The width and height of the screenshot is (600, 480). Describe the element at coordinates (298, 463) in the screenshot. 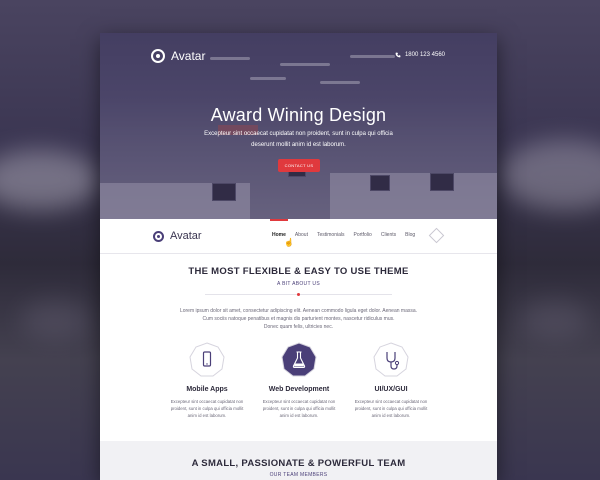

I see `team-title: A SMALL, PASSIONATE & POWERFUL TEAM` at that location.